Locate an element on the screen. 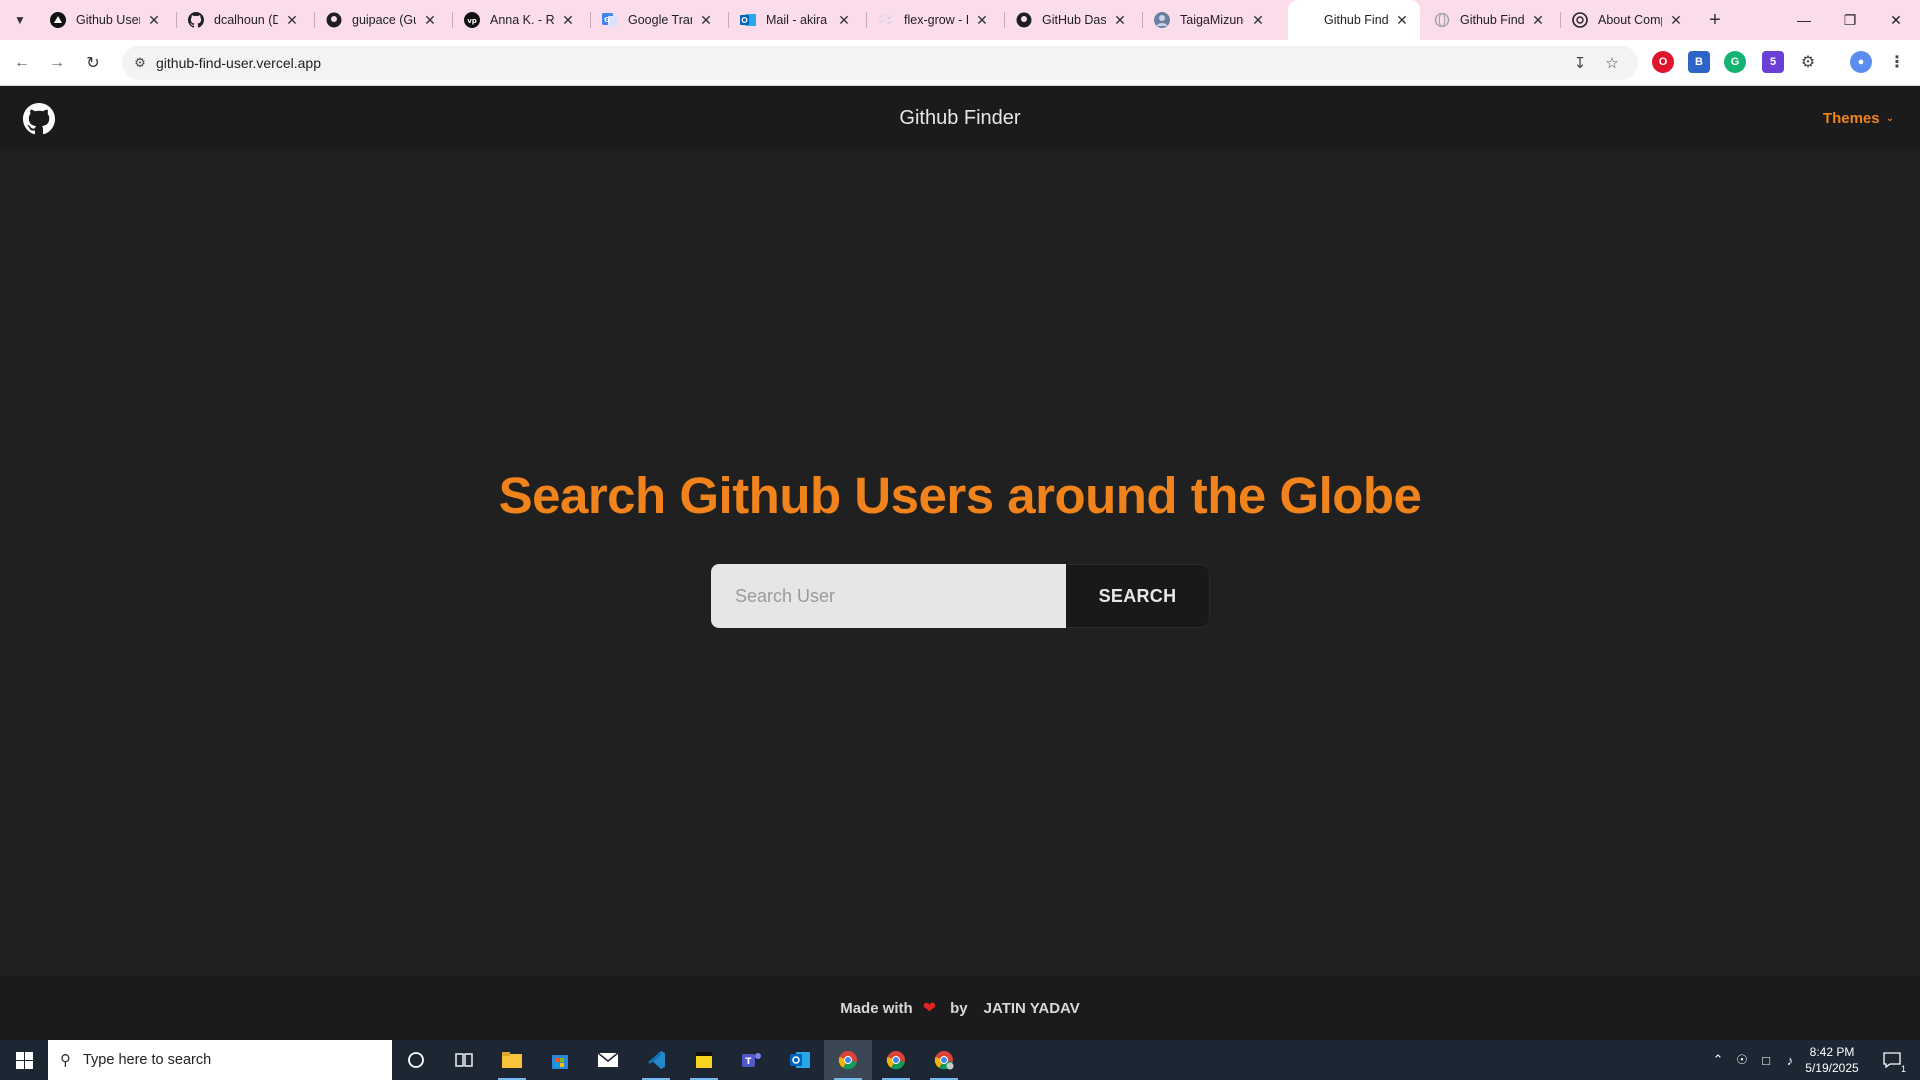 The height and width of the screenshot is (1080, 1920). reload-icon: ↻ is located at coordinates (93, 63).